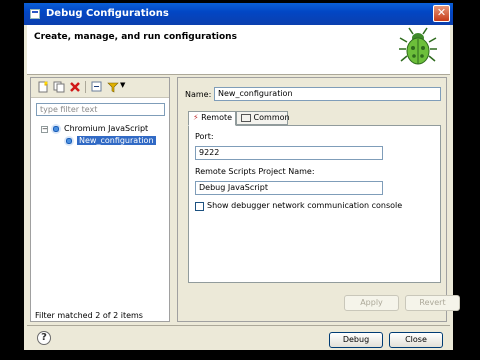 Image resolution: width=480 pixels, height=360 pixels. Describe the element at coordinates (238, 50) in the screenshot. I see `header-banner: Create, manage, and run configurations` at that location.